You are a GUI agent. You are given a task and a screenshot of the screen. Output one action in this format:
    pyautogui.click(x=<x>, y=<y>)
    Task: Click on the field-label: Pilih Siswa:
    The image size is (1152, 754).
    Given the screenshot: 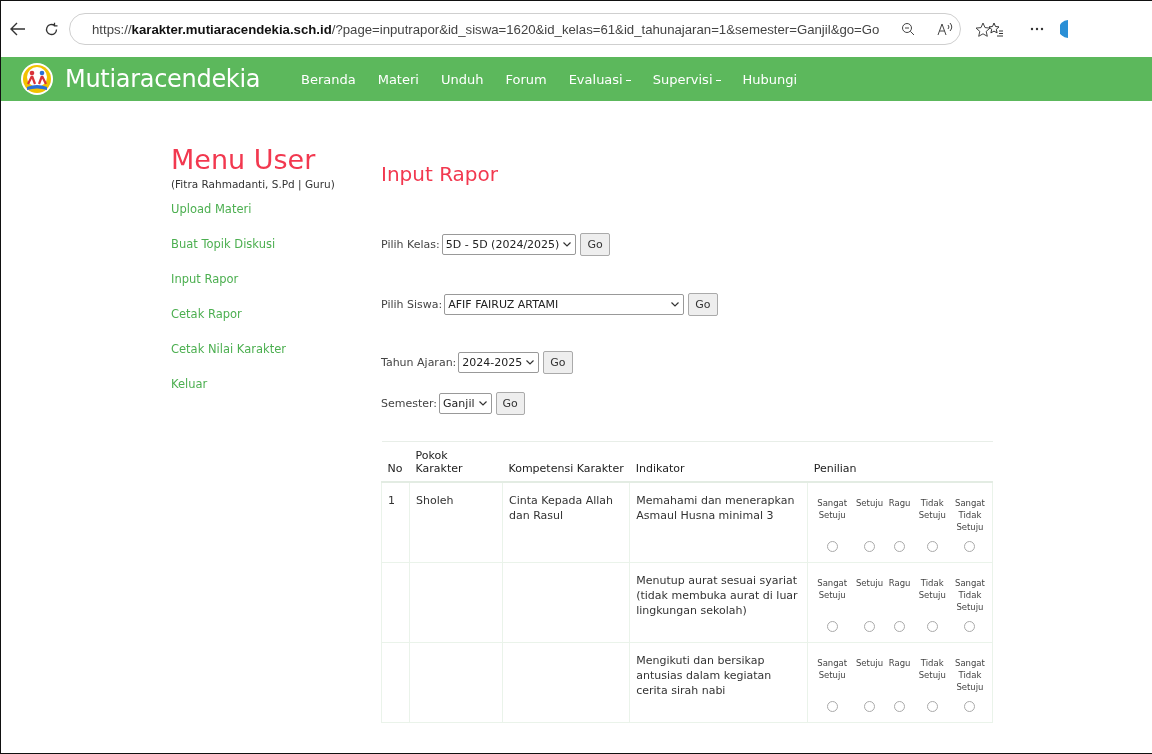 What is the action you would take?
    pyautogui.click(x=412, y=304)
    